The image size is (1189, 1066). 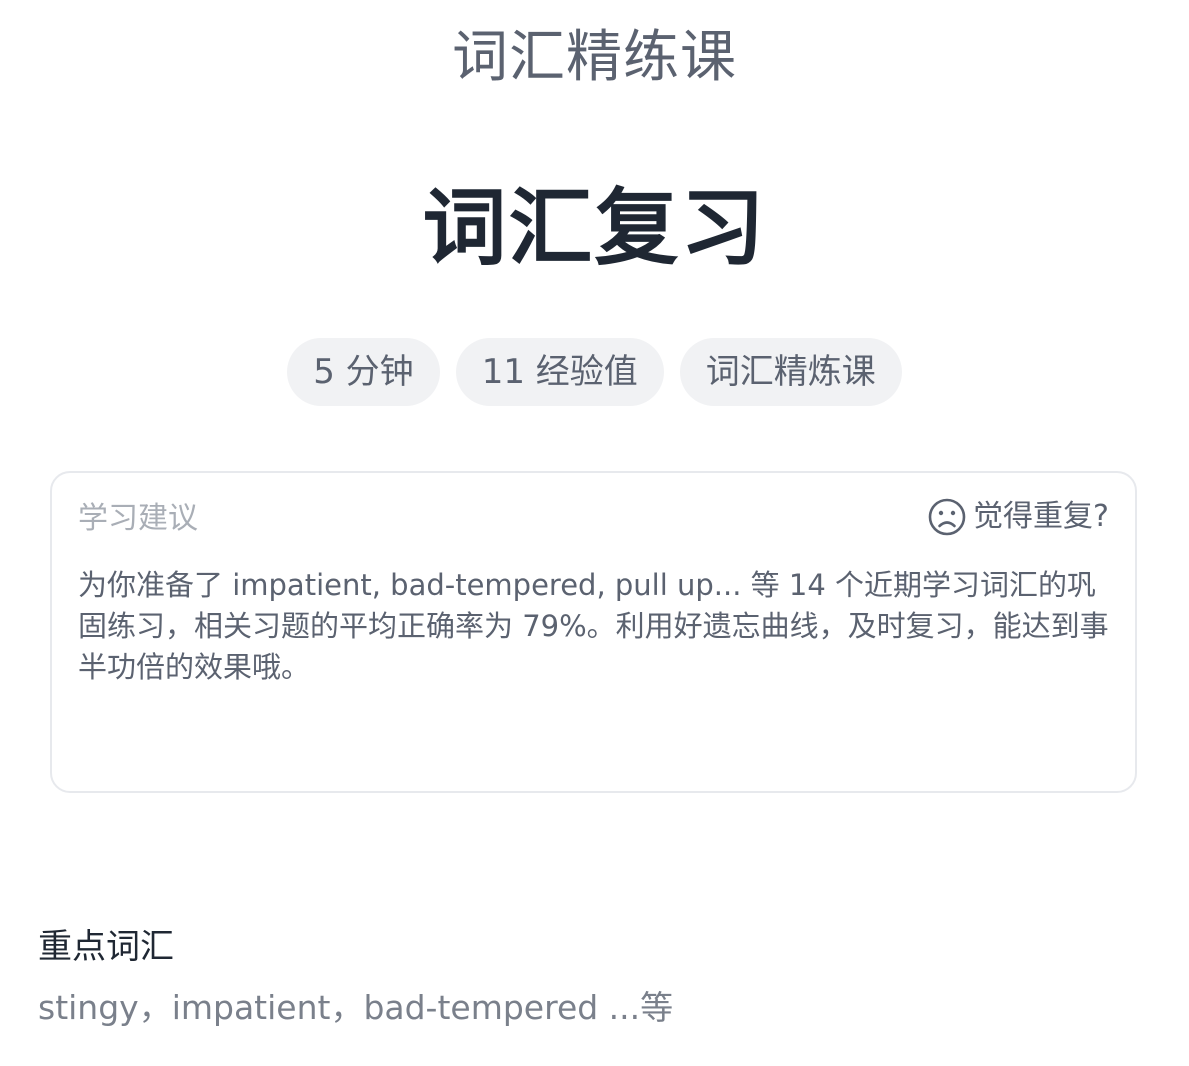 What do you see at coordinates (356, 1007) in the screenshot?
I see `key-vocabulary-list: stingy，impatient，bad-tempered ...等` at bounding box center [356, 1007].